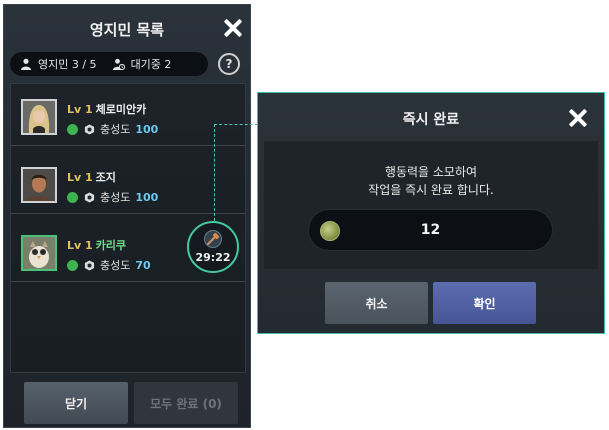 Image resolution: width=609 pixels, height=430 pixels. What do you see at coordinates (39, 117) in the screenshot?
I see `blonde-woman-avatar` at bounding box center [39, 117].